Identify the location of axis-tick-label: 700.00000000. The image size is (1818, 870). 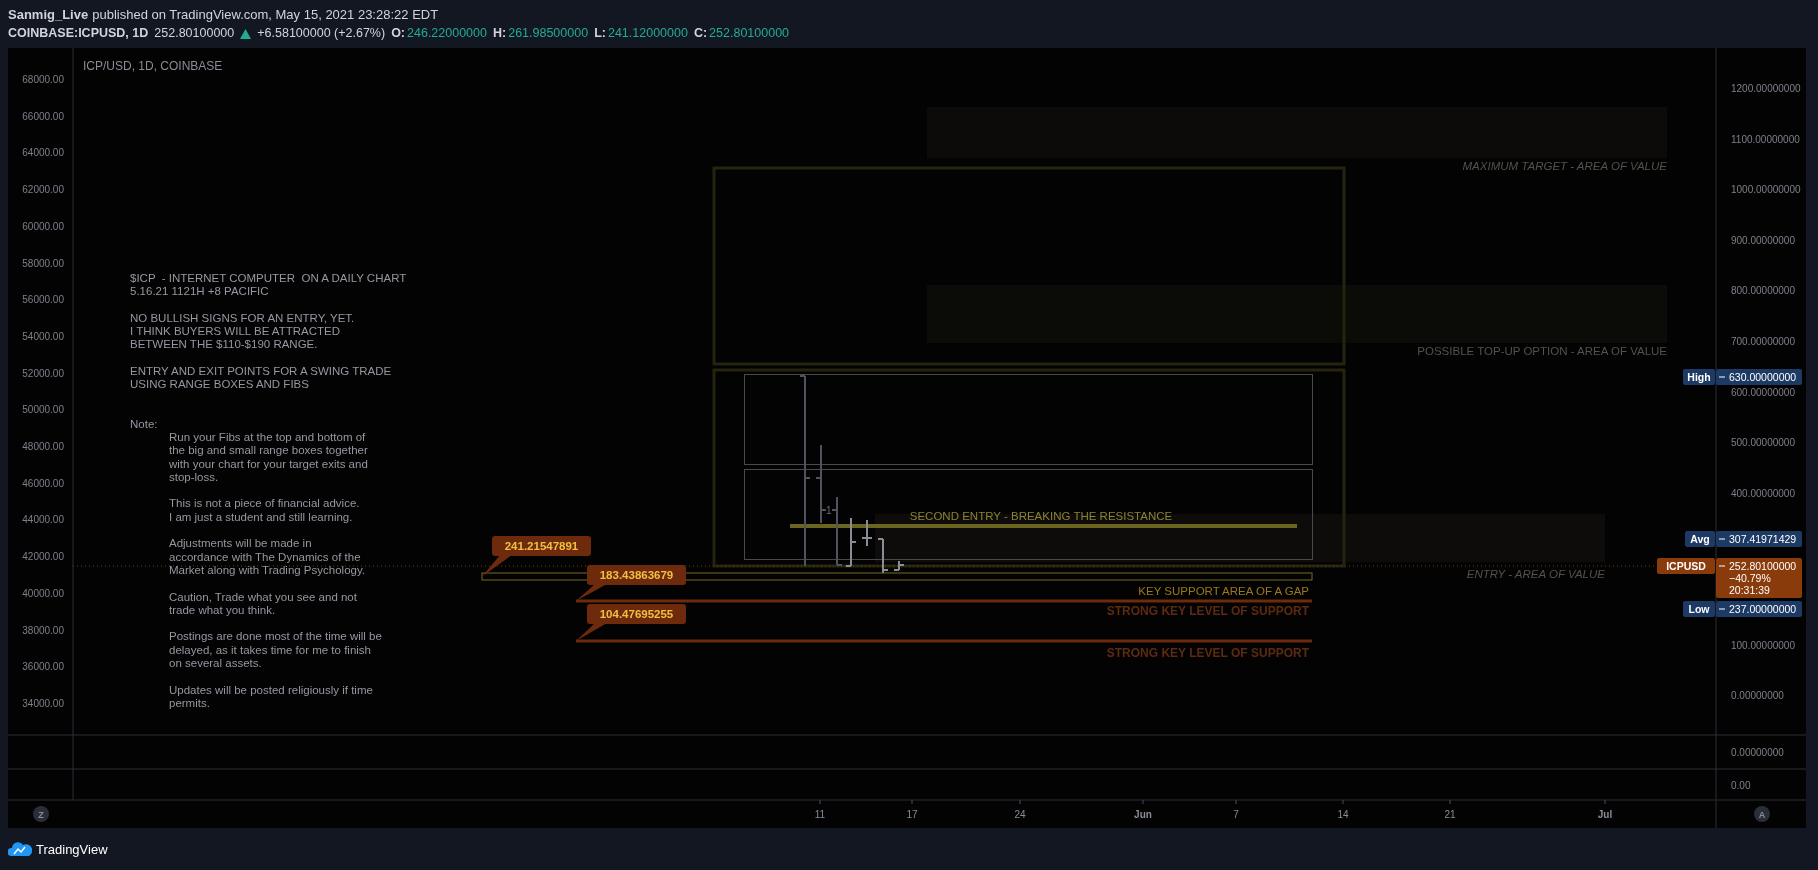
(1763, 341).